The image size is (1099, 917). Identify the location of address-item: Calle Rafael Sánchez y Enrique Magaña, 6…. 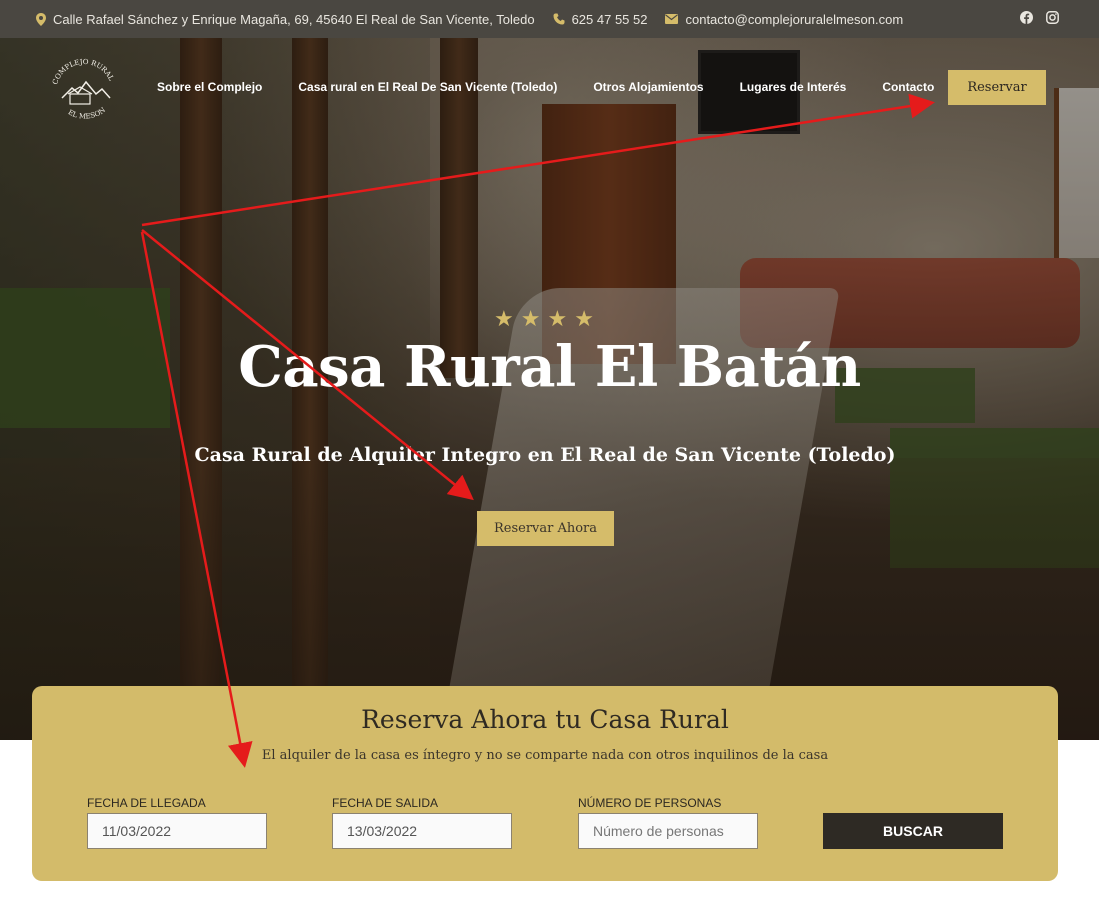
(285, 19).